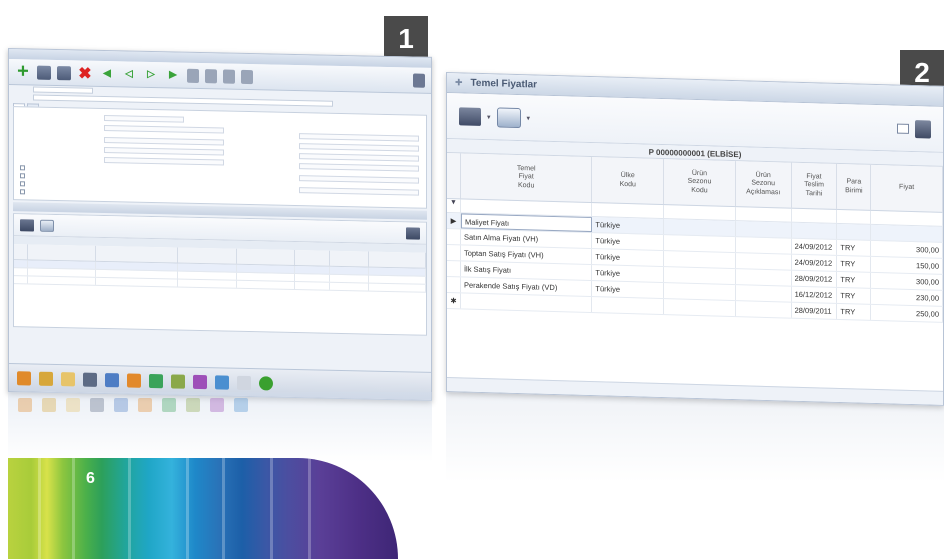 Image resolution: width=944 pixels, height=559 pixels. Describe the element at coordinates (907, 313) in the screenshot. I see `cell-price: 250,00` at that location.